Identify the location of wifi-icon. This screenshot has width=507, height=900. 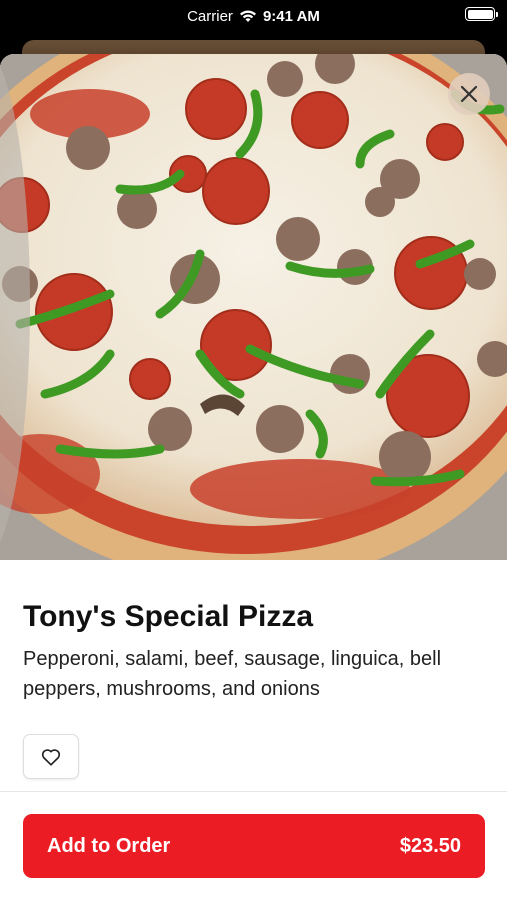
(247, 16).